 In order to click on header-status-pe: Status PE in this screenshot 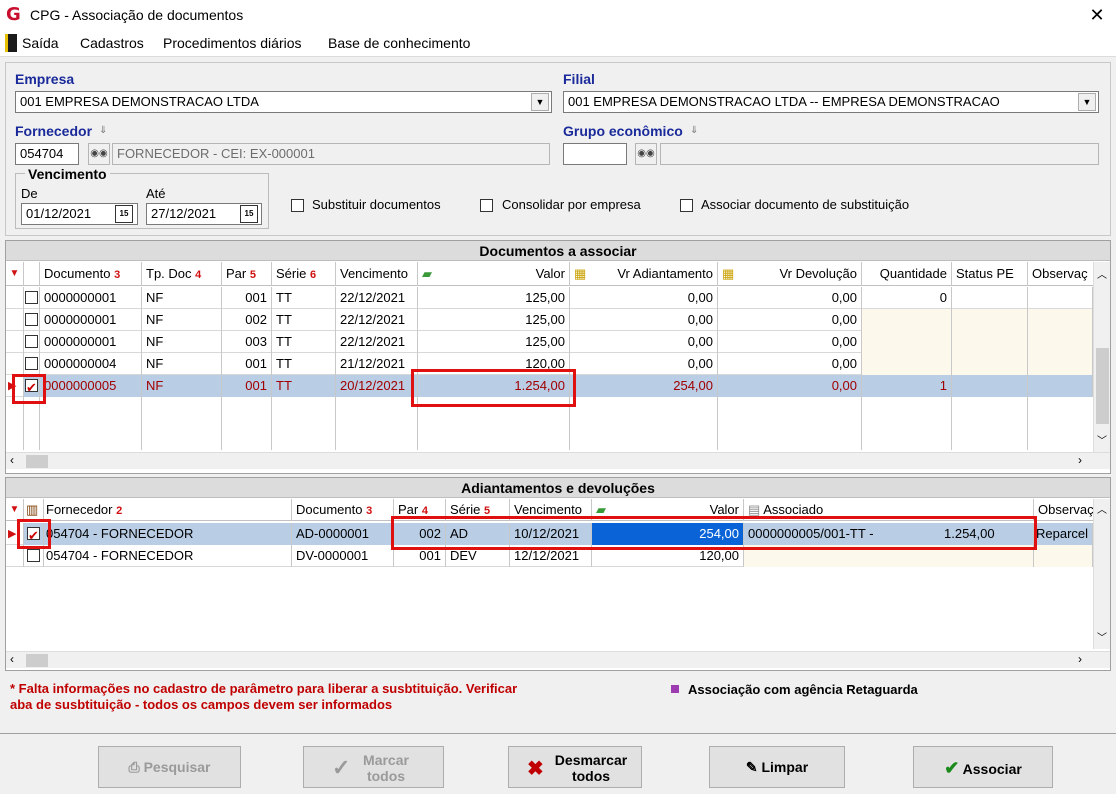, I will do `click(990, 274)`.